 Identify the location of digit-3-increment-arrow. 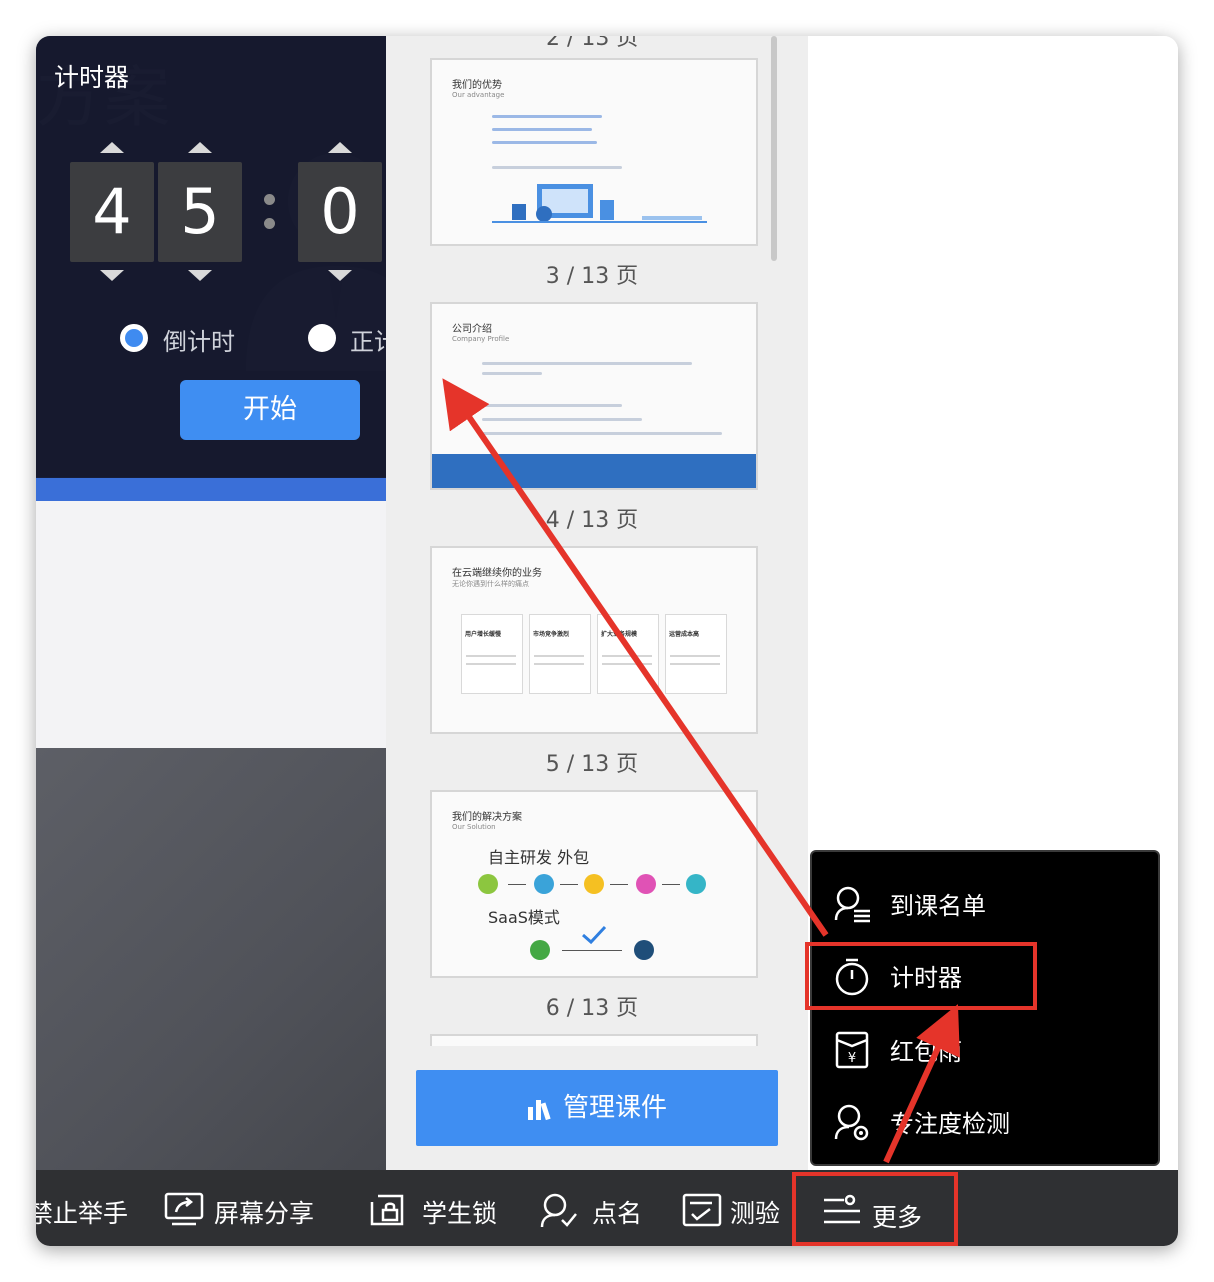
(340, 147).